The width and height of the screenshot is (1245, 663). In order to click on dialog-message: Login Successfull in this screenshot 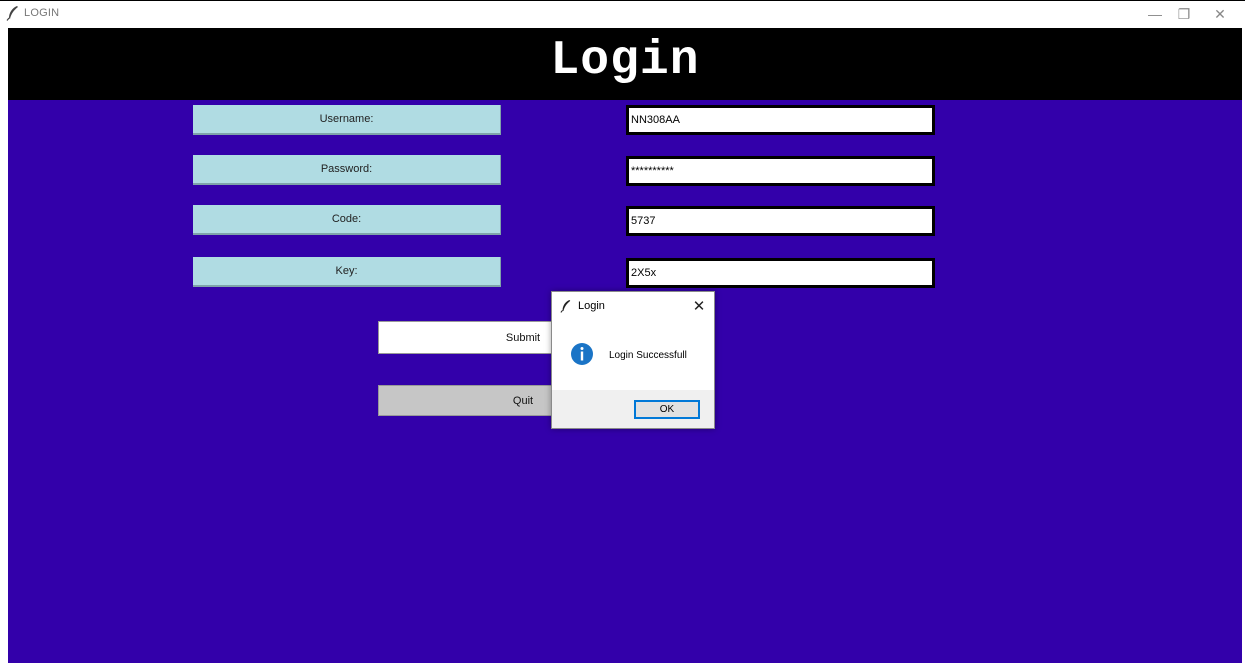, I will do `click(648, 355)`.